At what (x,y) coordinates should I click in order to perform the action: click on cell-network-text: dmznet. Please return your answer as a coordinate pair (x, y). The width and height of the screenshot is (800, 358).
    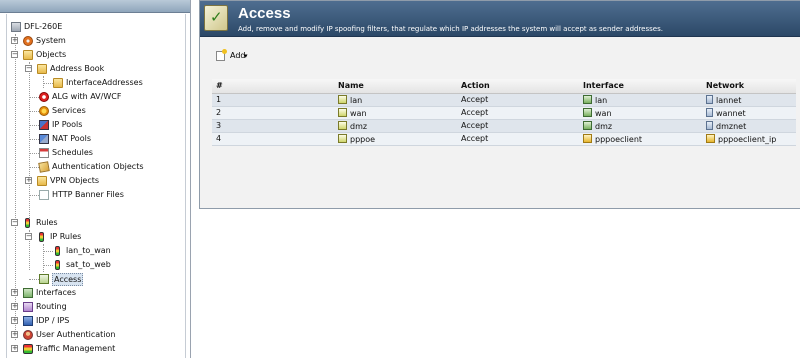
    Looking at the image, I should click on (731, 126).